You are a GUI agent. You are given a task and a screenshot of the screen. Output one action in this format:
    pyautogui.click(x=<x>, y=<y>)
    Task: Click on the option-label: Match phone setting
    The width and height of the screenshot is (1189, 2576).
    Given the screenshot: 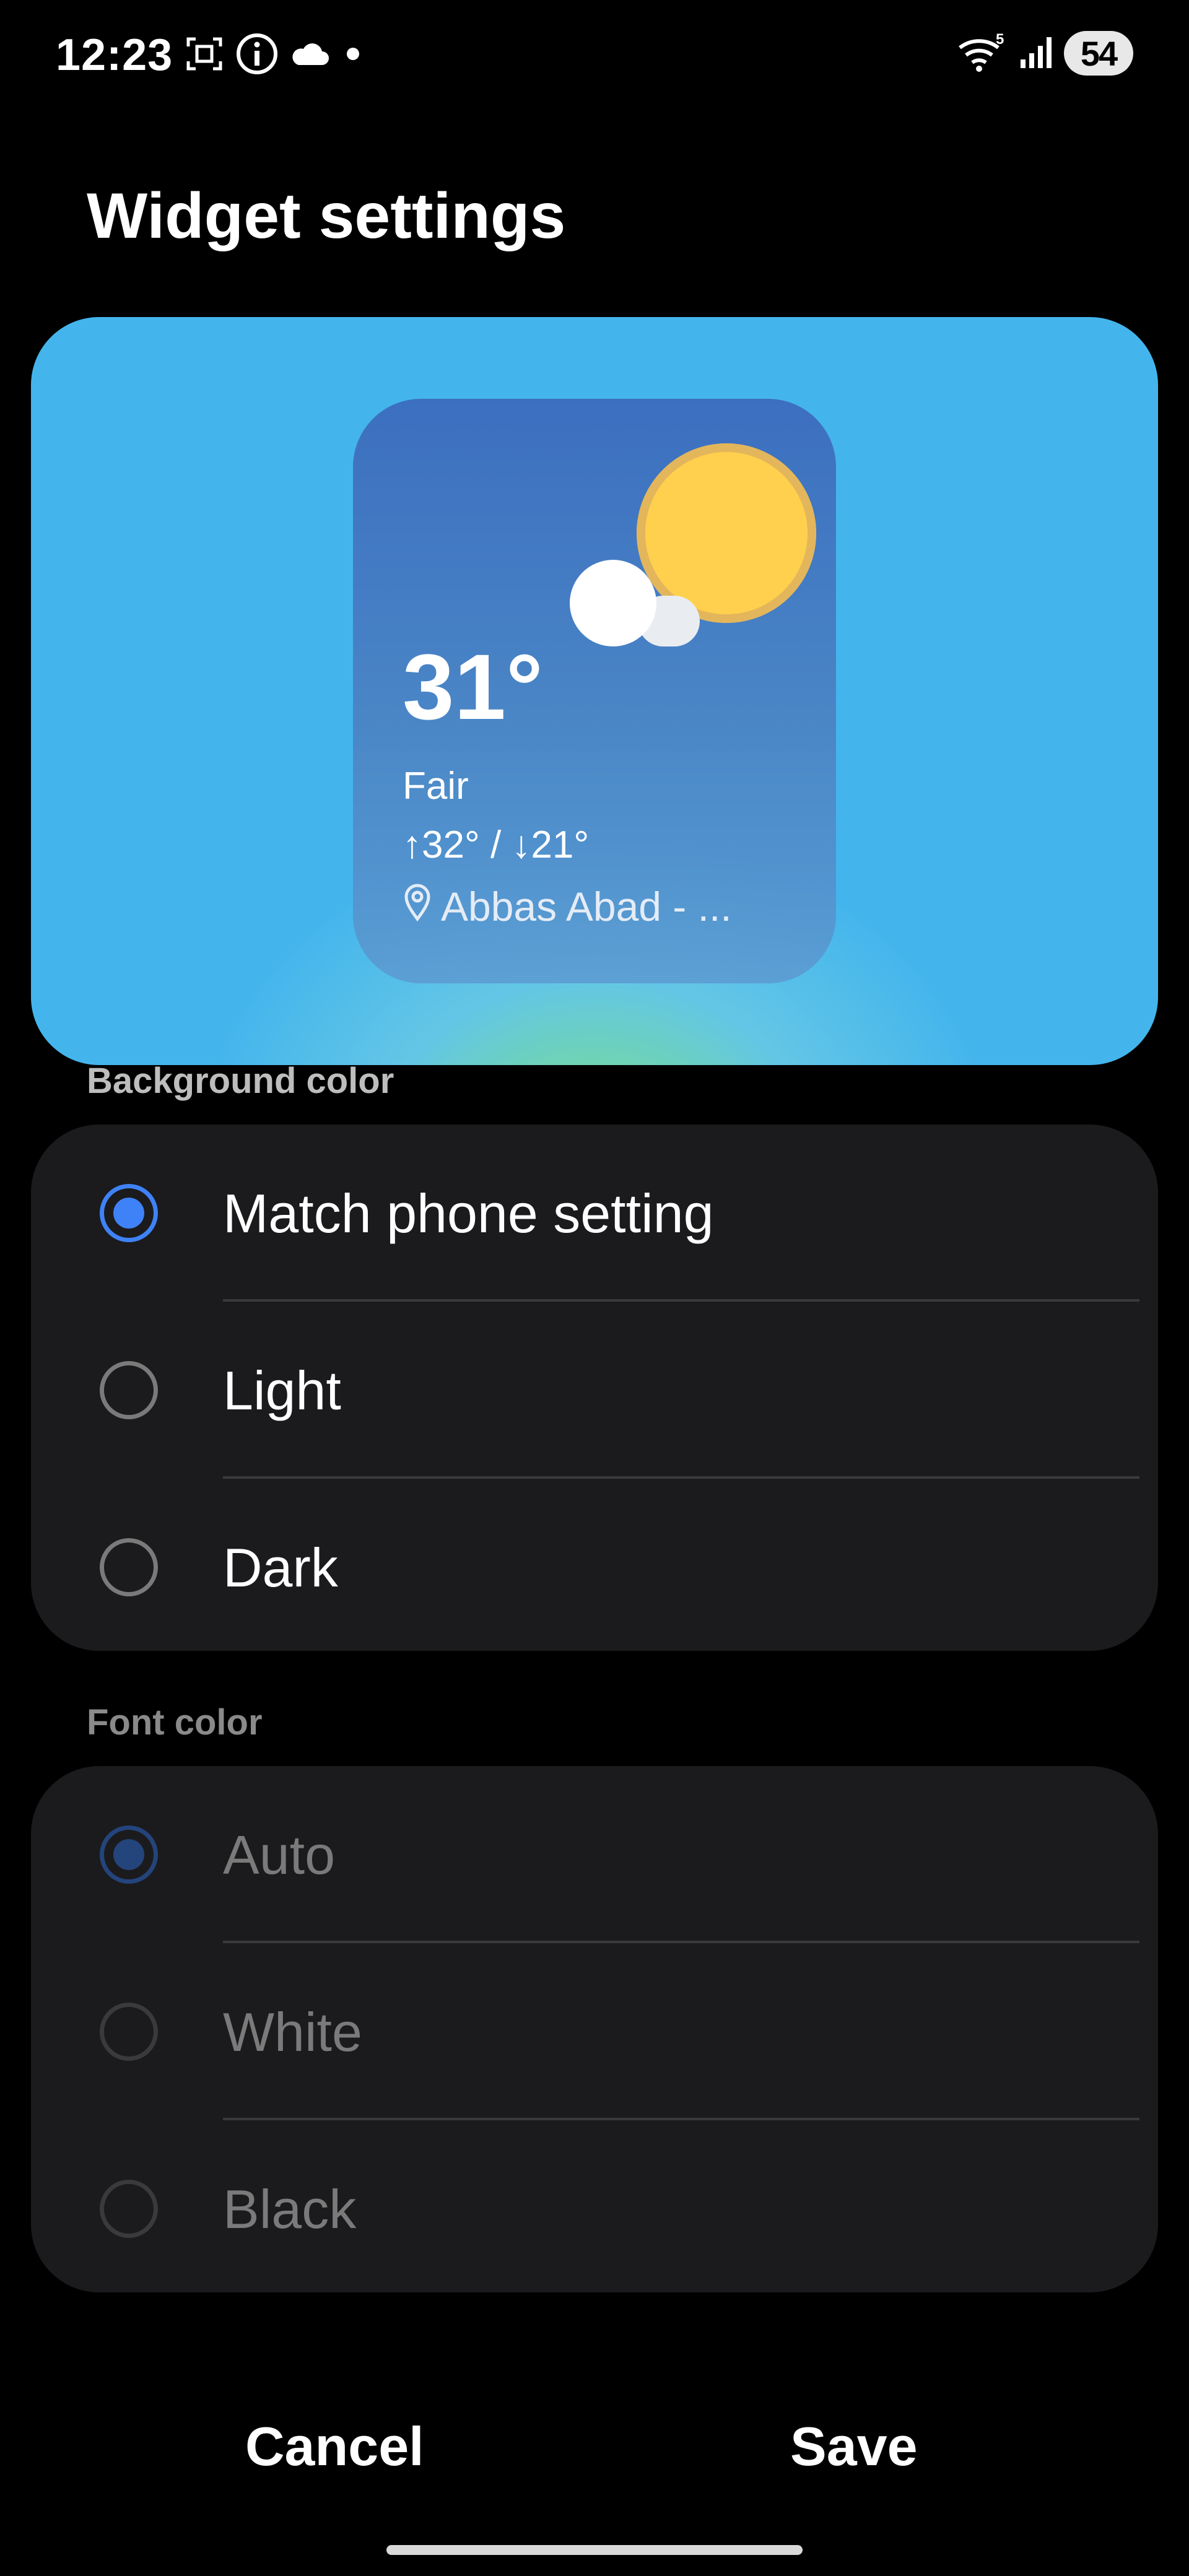 What is the action you would take?
    pyautogui.click(x=468, y=1213)
    